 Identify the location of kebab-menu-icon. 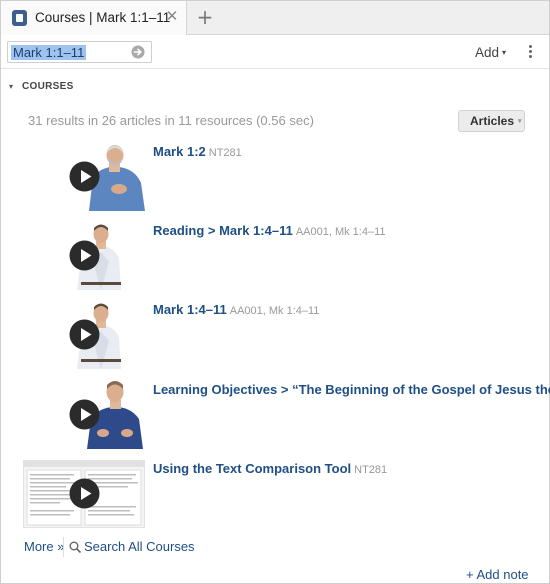
(530, 52).